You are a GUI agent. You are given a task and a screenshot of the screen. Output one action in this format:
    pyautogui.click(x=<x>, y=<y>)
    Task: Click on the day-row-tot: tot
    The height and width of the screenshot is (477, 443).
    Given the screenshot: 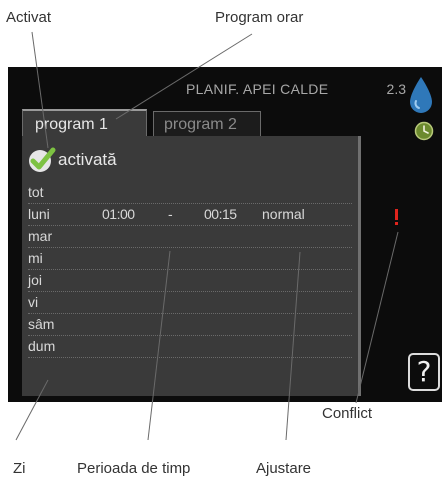 What is the action you would take?
    pyautogui.click(x=190, y=193)
    